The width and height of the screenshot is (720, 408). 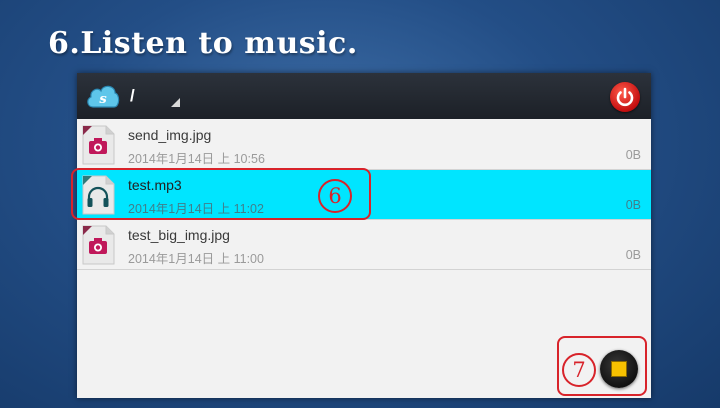 I want to click on slide-title: 6.Listen to music., so click(x=203, y=43).